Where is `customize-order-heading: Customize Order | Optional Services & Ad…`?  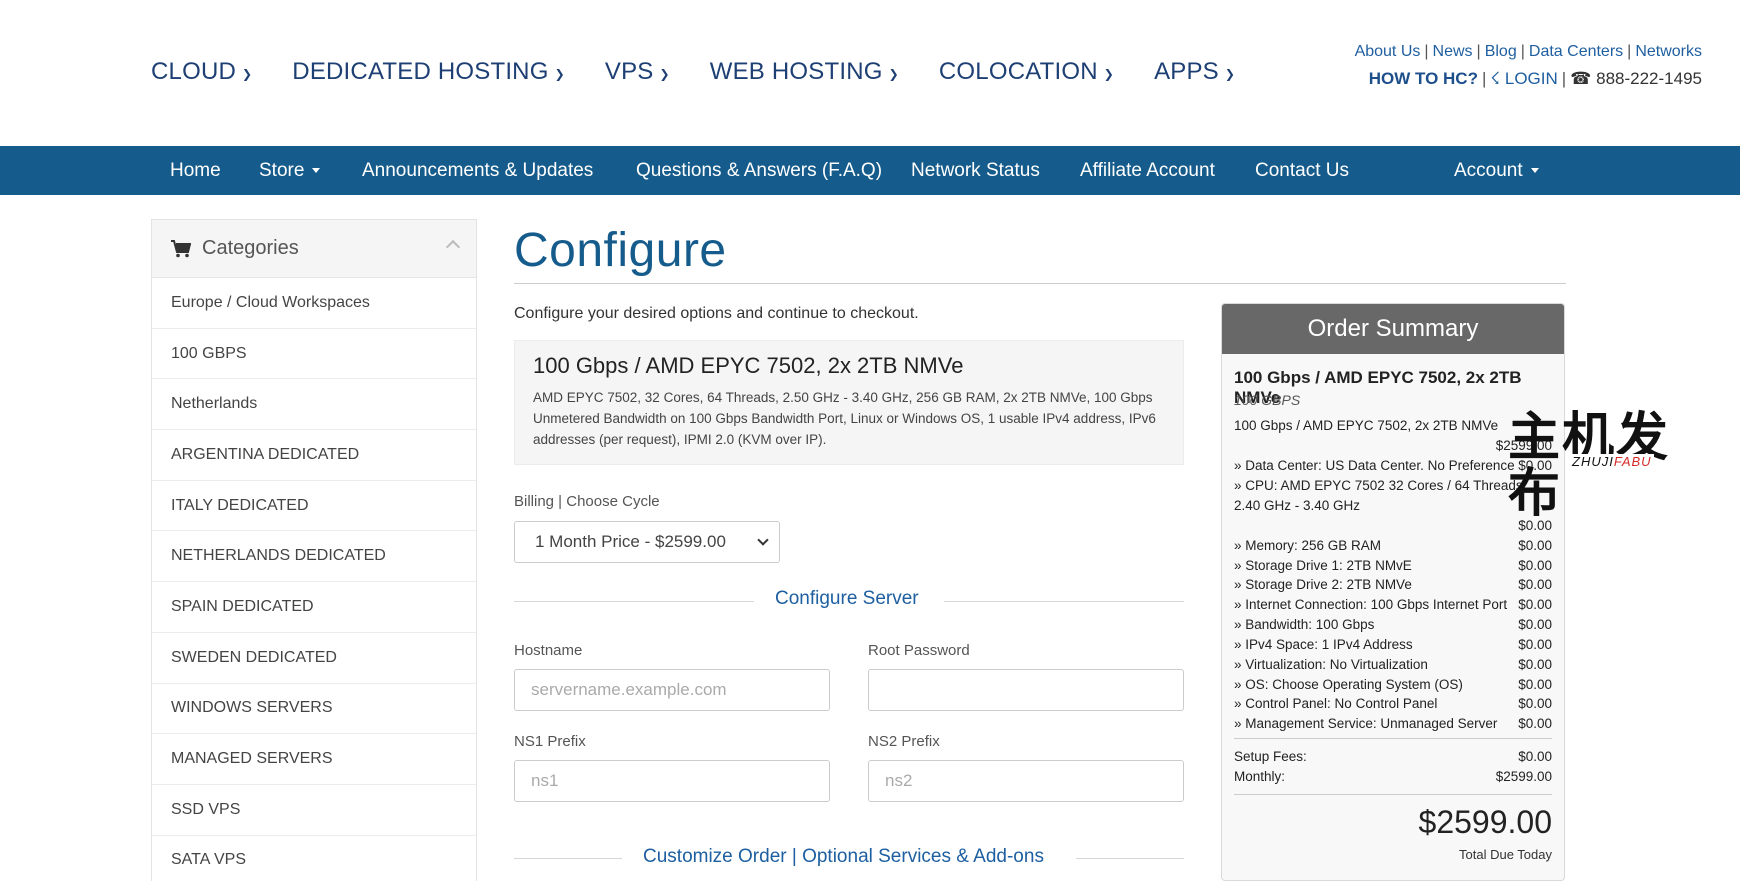
customize-order-heading: Customize Order | Optional Services & Ad… is located at coordinates (843, 856).